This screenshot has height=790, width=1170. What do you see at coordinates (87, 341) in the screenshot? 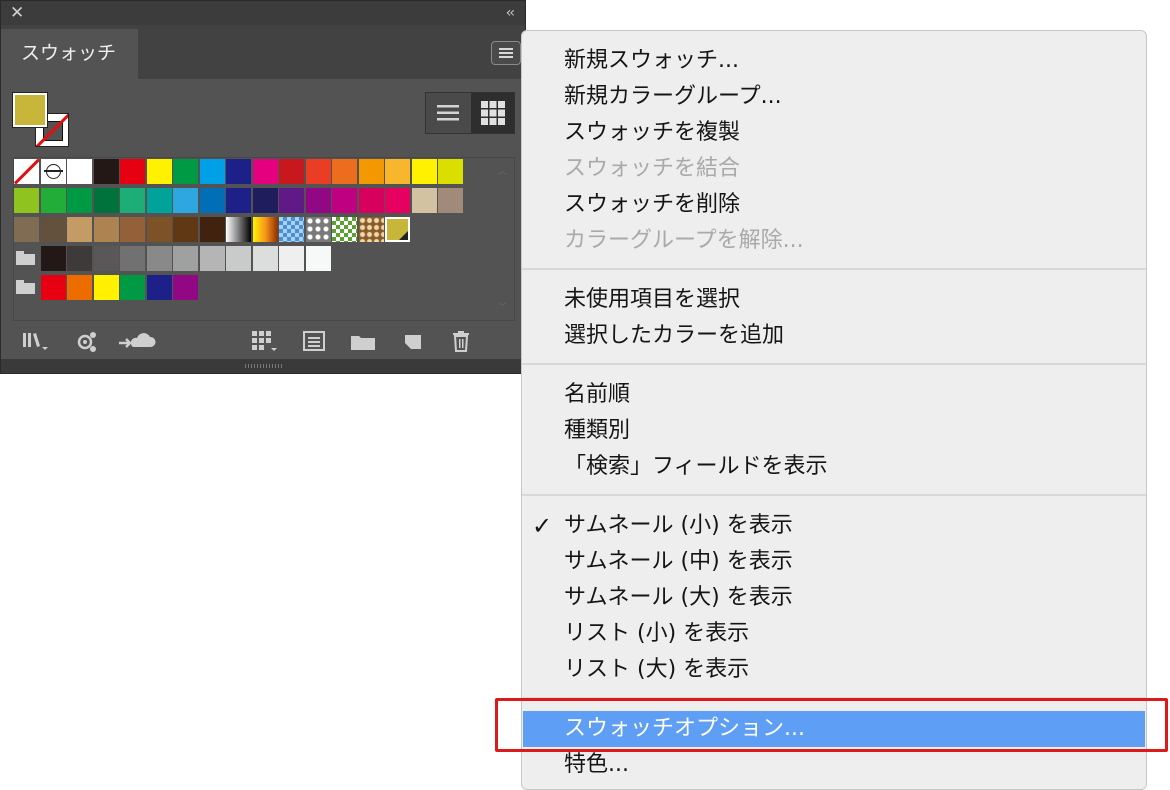
I see `show-swatch-kinds-icon` at bounding box center [87, 341].